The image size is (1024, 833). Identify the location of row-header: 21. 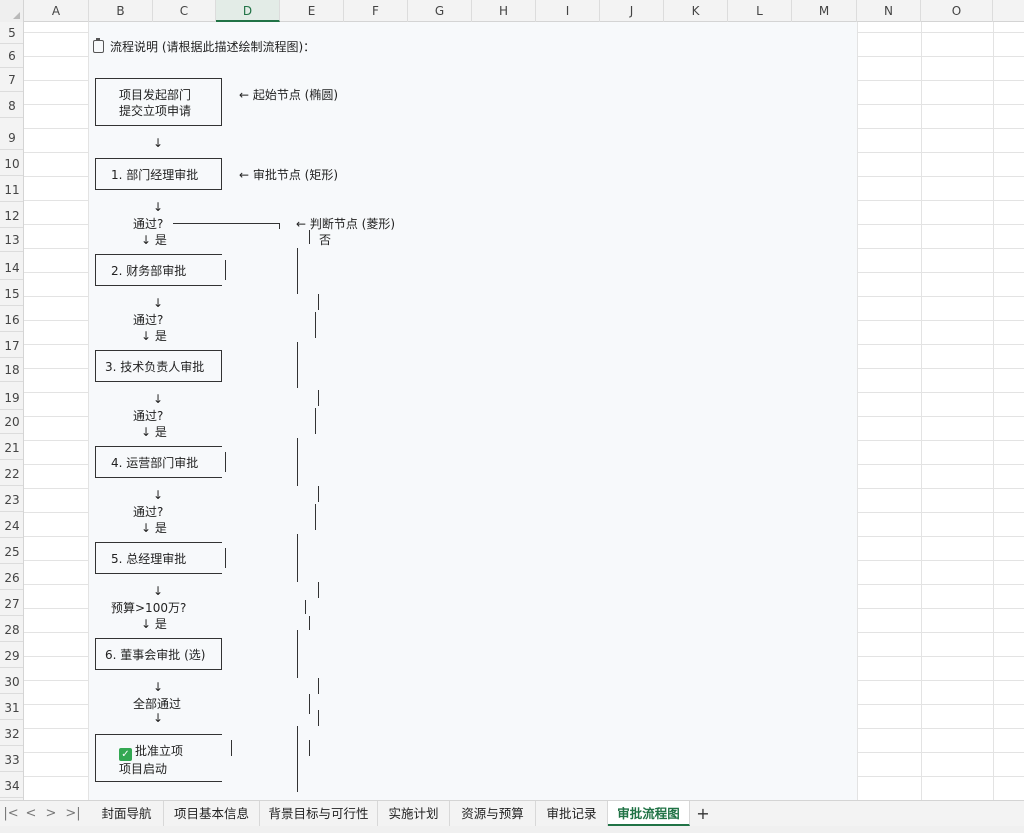
(11, 448).